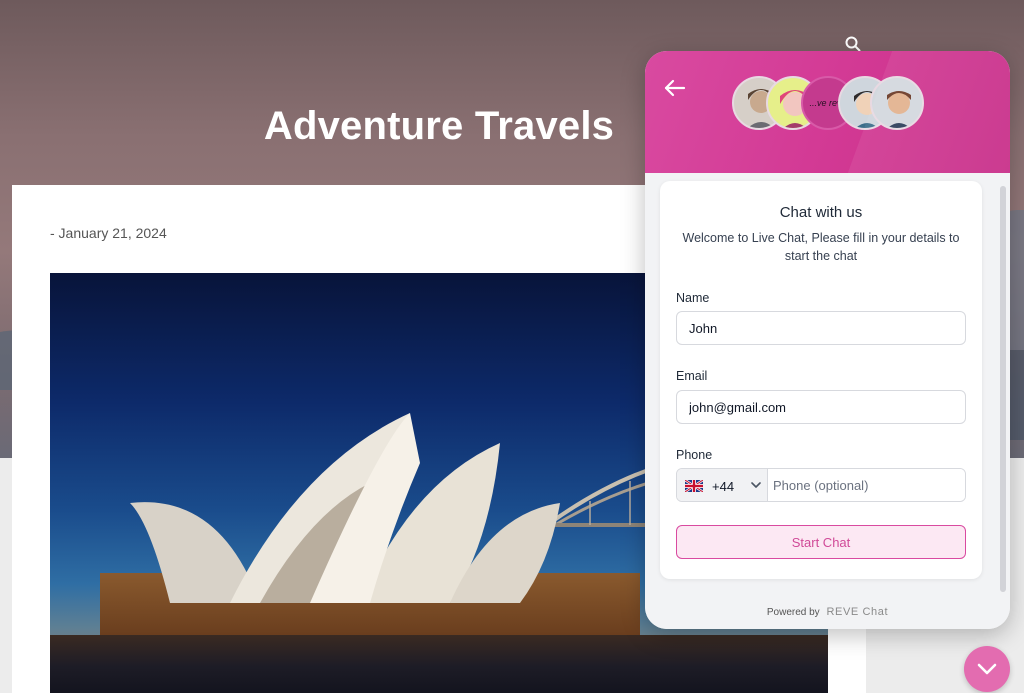 The height and width of the screenshot is (693, 1024). Describe the element at coordinates (832, 103) in the screenshot. I see `agent-avatars: ...ve reve` at that location.